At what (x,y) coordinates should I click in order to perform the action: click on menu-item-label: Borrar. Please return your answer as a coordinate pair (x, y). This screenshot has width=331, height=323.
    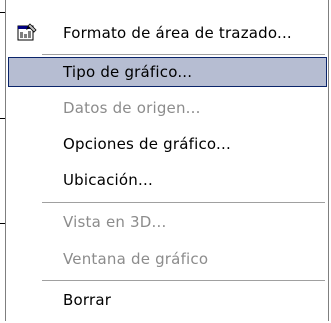
    Looking at the image, I should click on (87, 300).